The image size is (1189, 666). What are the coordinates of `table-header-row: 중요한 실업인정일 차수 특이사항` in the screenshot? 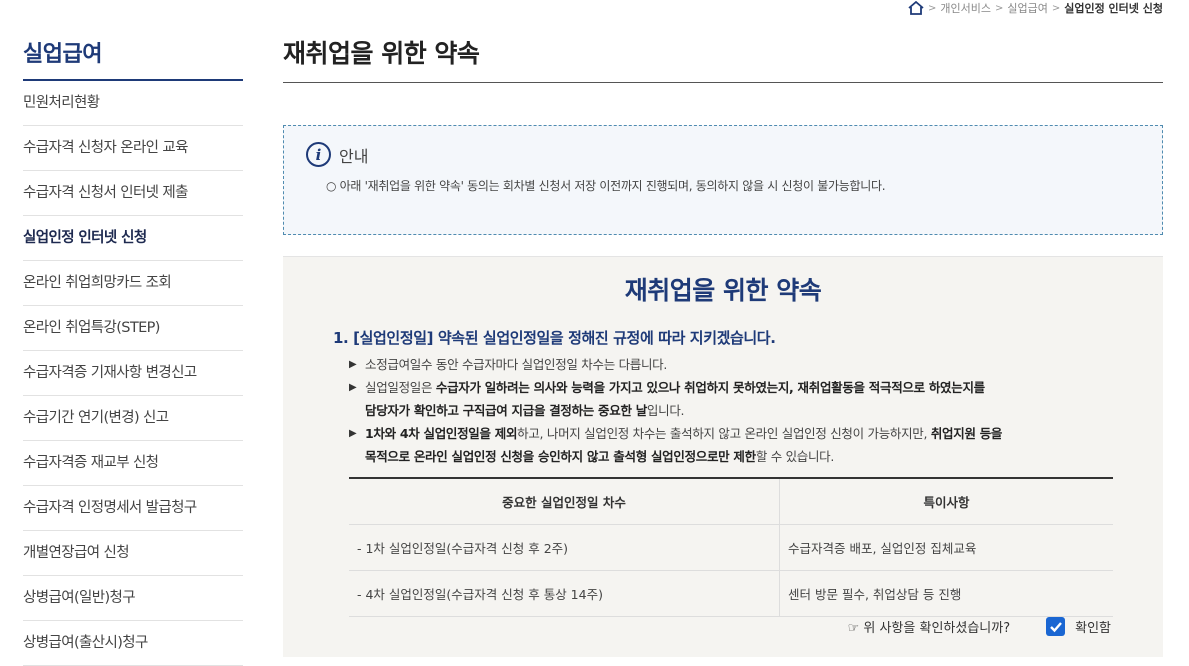 It's located at (731, 501).